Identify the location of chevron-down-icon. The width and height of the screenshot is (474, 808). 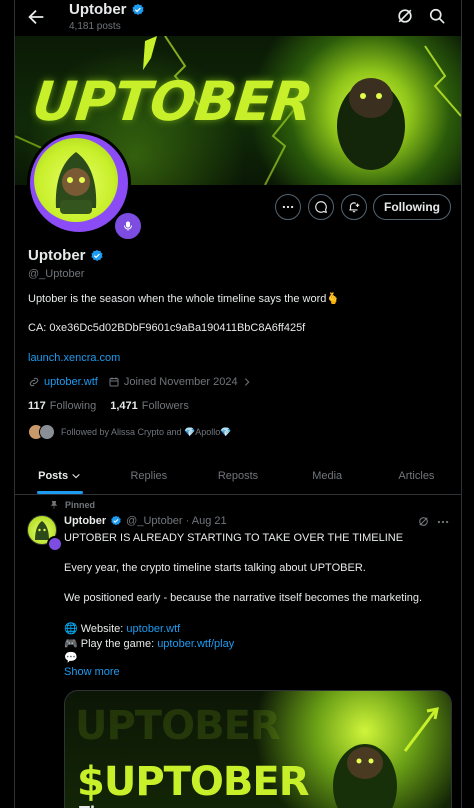
(76, 476).